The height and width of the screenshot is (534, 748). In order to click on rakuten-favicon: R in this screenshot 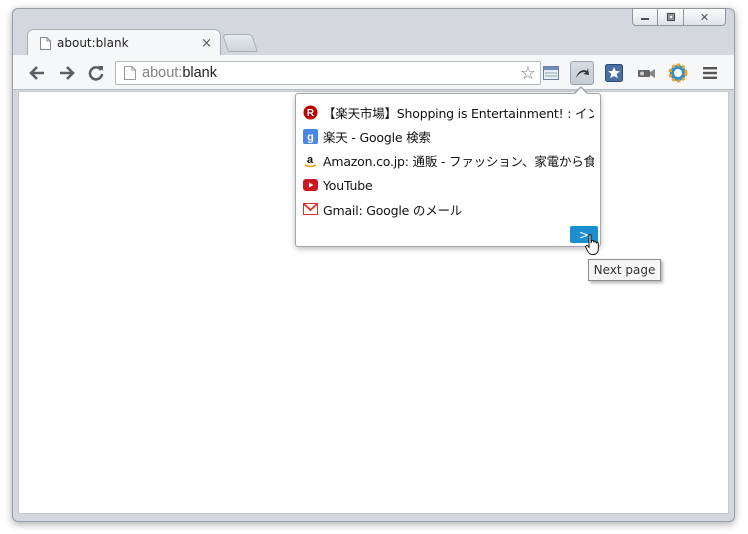, I will do `click(310, 112)`.